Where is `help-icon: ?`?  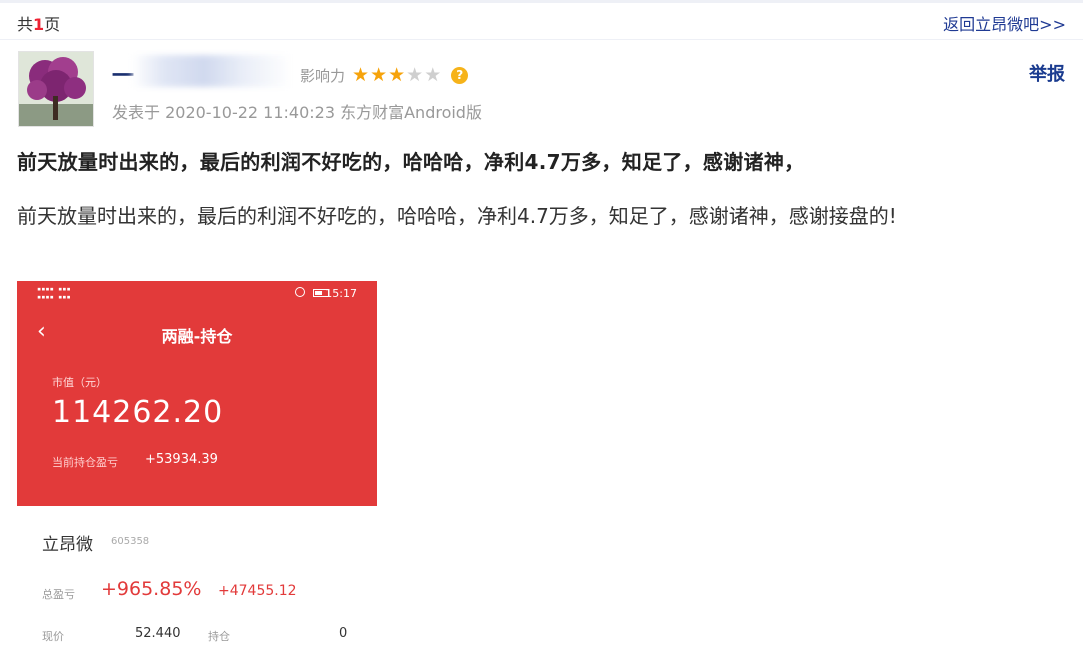
help-icon: ? is located at coordinates (460, 75).